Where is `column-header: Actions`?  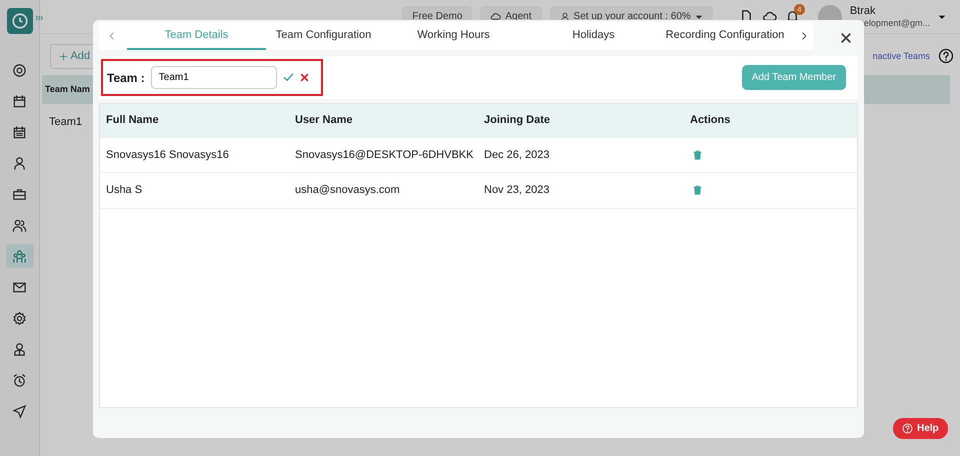 column-header: Actions is located at coordinates (710, 120).